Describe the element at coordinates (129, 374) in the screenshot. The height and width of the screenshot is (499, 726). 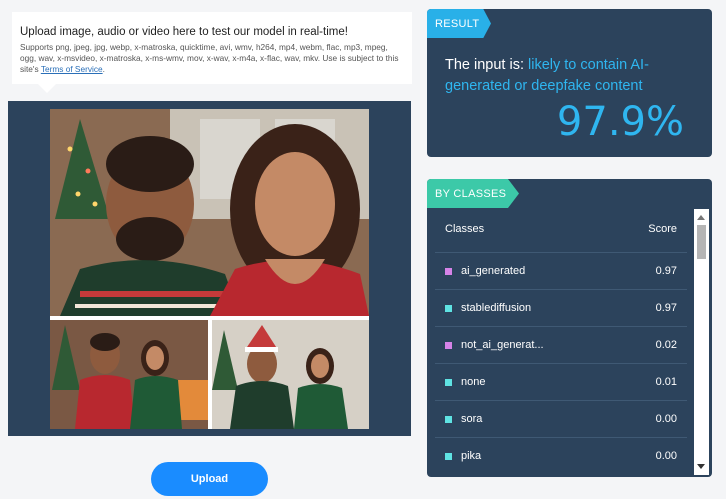
I see `photo-thumbnail-left` at that location.